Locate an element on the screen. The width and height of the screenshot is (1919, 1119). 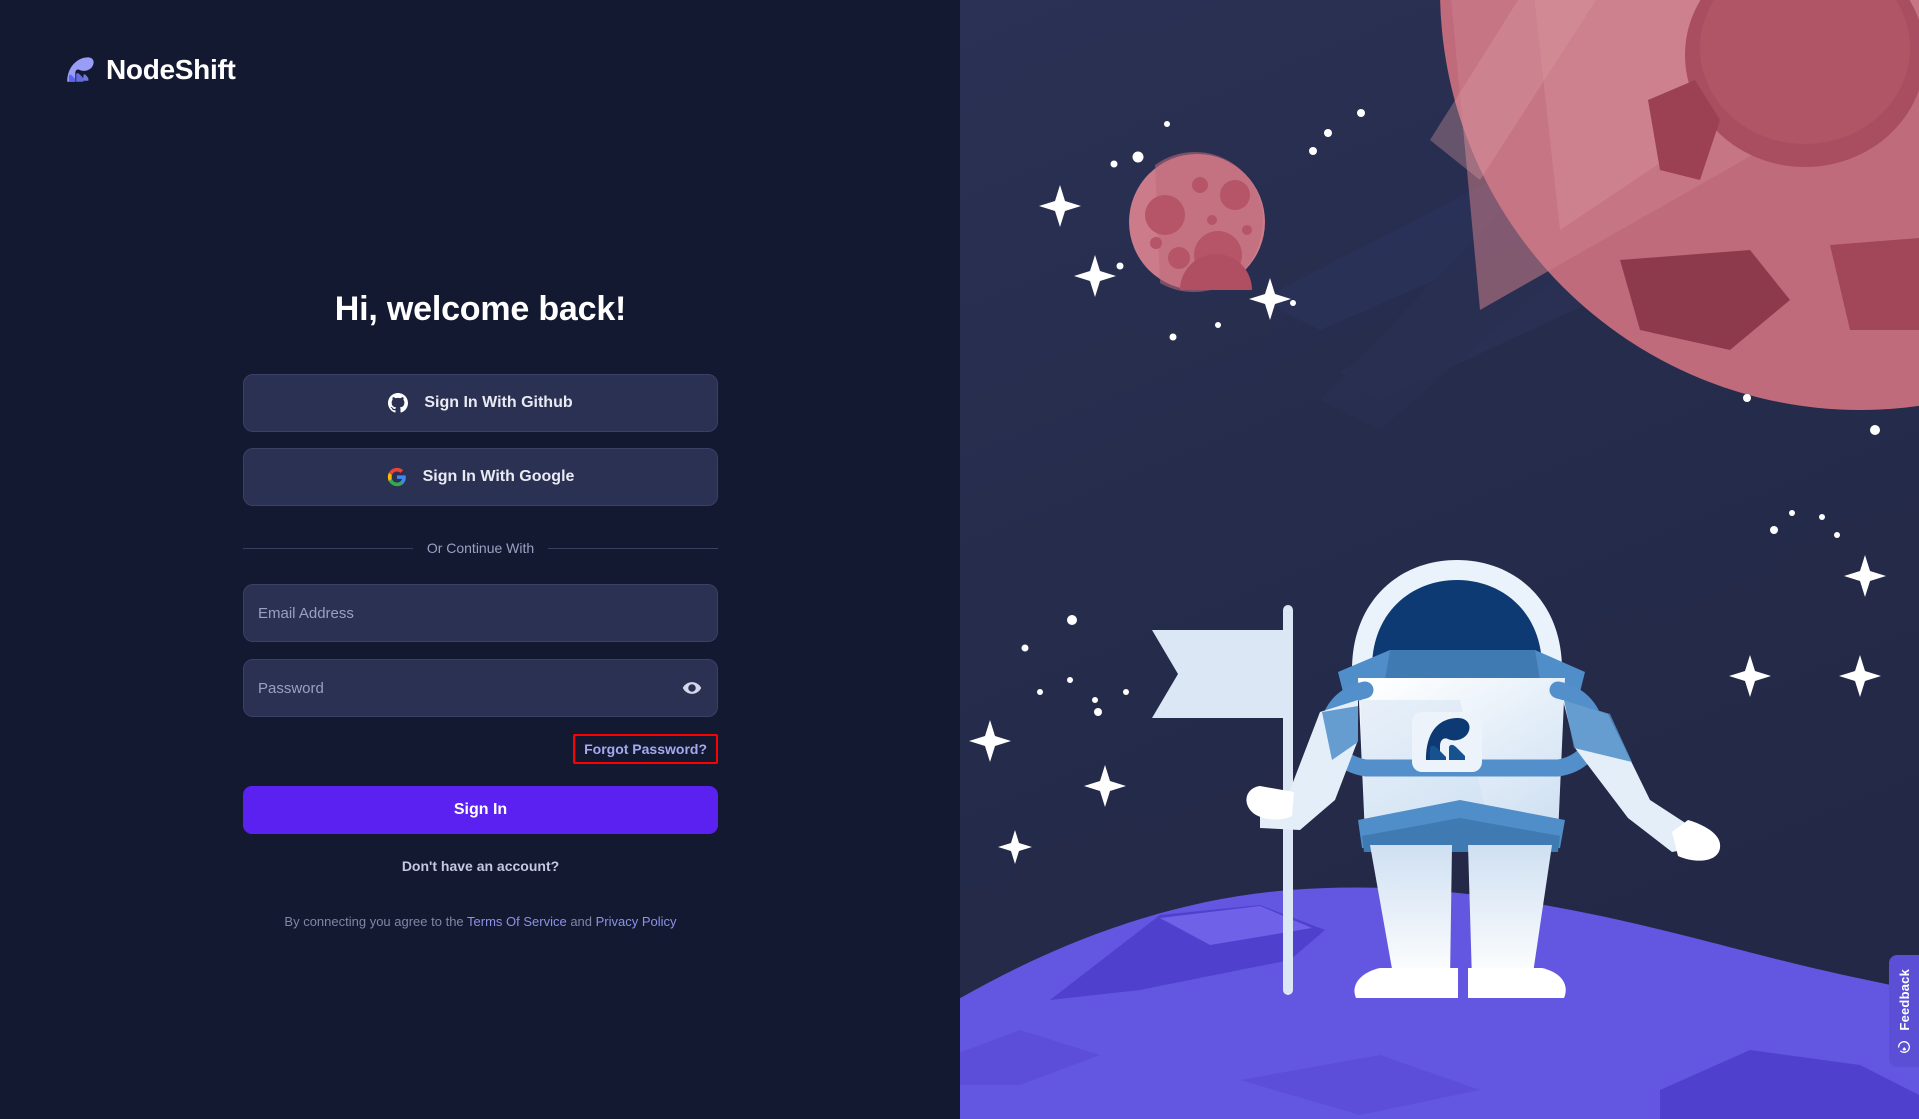
legal-conjunction: and is located at coordinates (581, 921).